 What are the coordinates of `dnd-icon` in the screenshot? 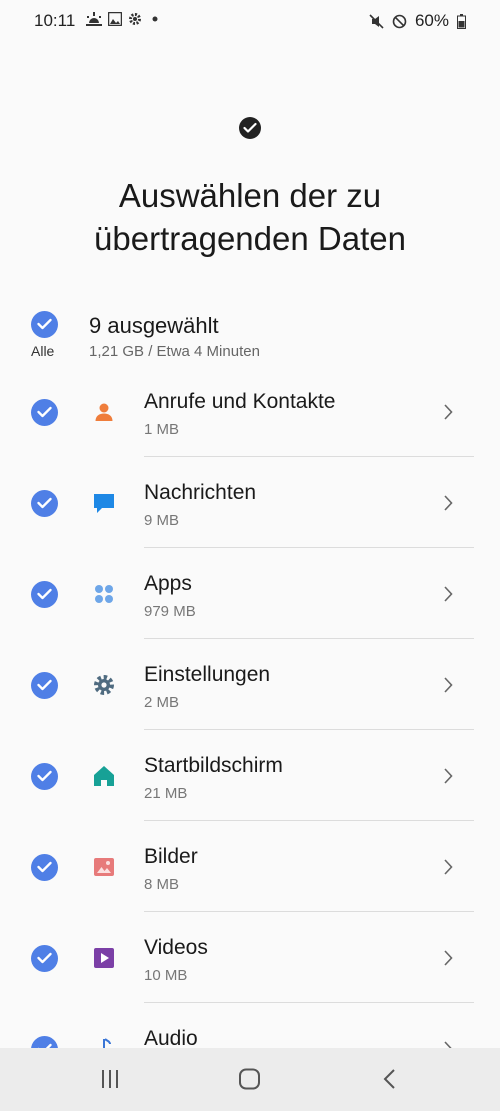 It's located at (399, 21).